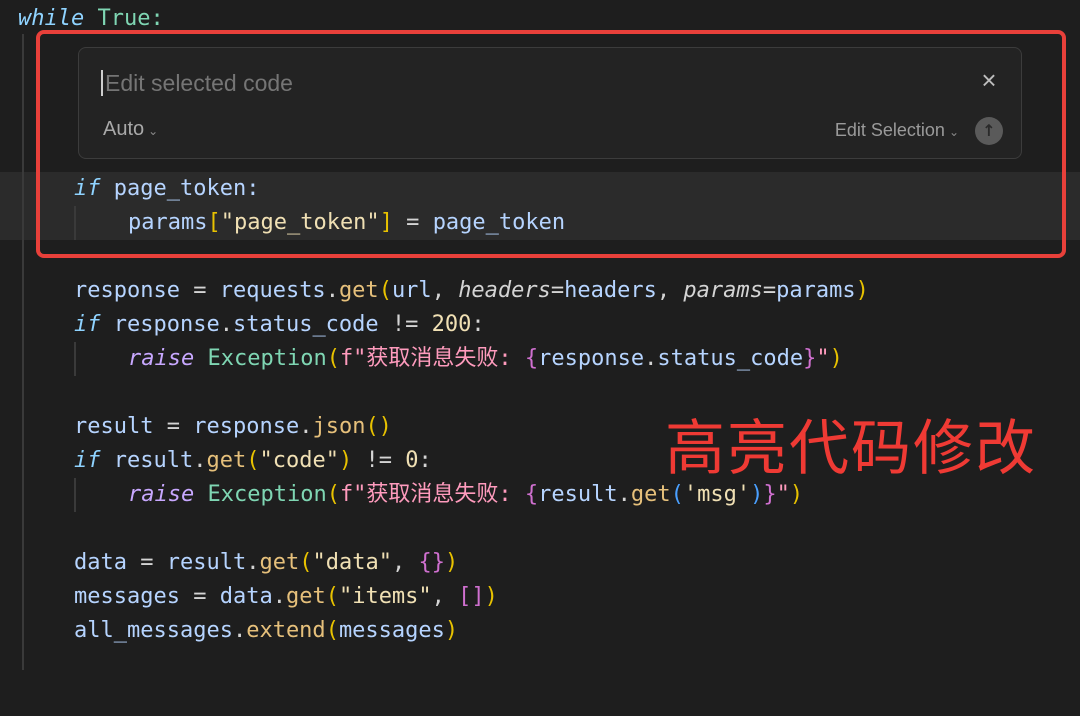 Image resolution: width=1080 pixels, height=716 pixels. I want to click on keyword: while, so click(51, 18).